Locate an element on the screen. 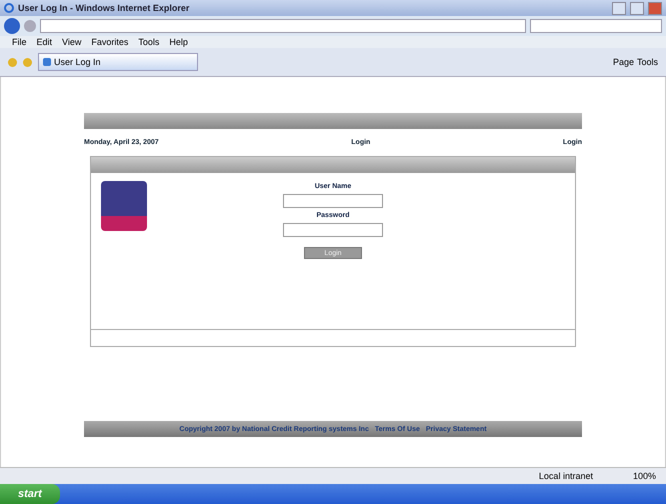  search-field is located at coordinates (596, 26).